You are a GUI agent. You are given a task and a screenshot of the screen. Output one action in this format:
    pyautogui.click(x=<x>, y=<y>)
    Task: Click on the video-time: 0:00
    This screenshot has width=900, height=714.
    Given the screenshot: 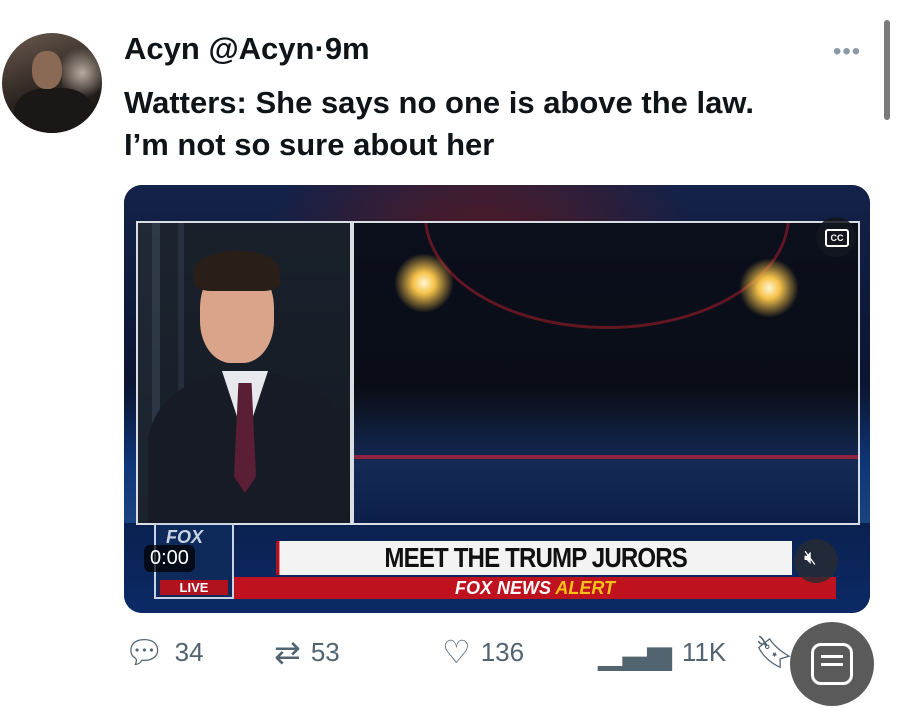 What is the action you would take?
    pyautogui.click(x=169, y=558)
    